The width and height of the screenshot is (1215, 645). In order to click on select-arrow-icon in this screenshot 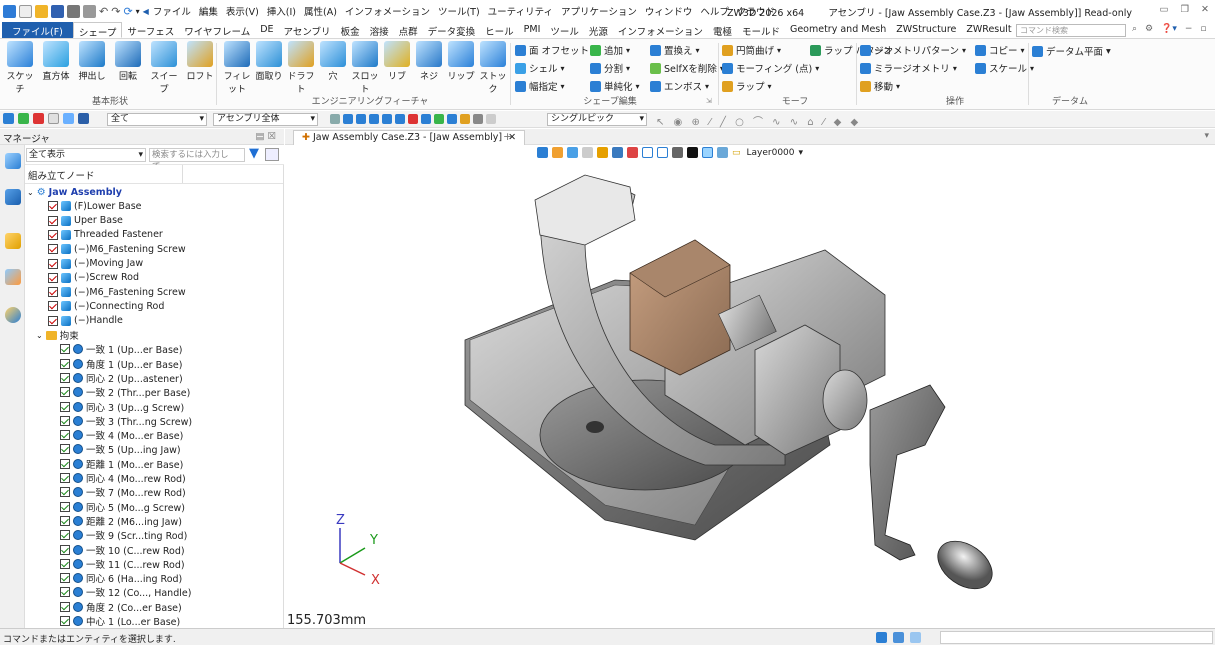, I will do `click(8, 118)`.